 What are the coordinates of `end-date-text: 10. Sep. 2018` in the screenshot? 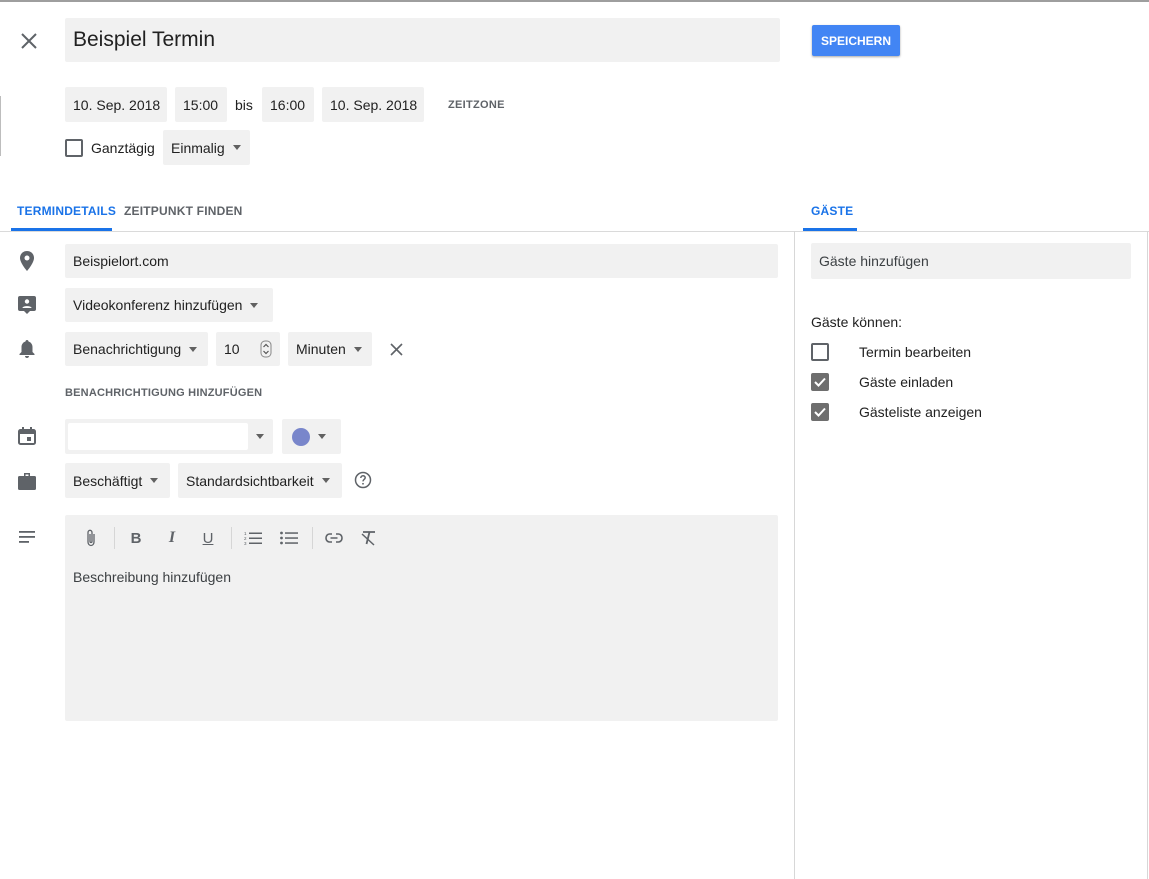 It's located at (374, 104).